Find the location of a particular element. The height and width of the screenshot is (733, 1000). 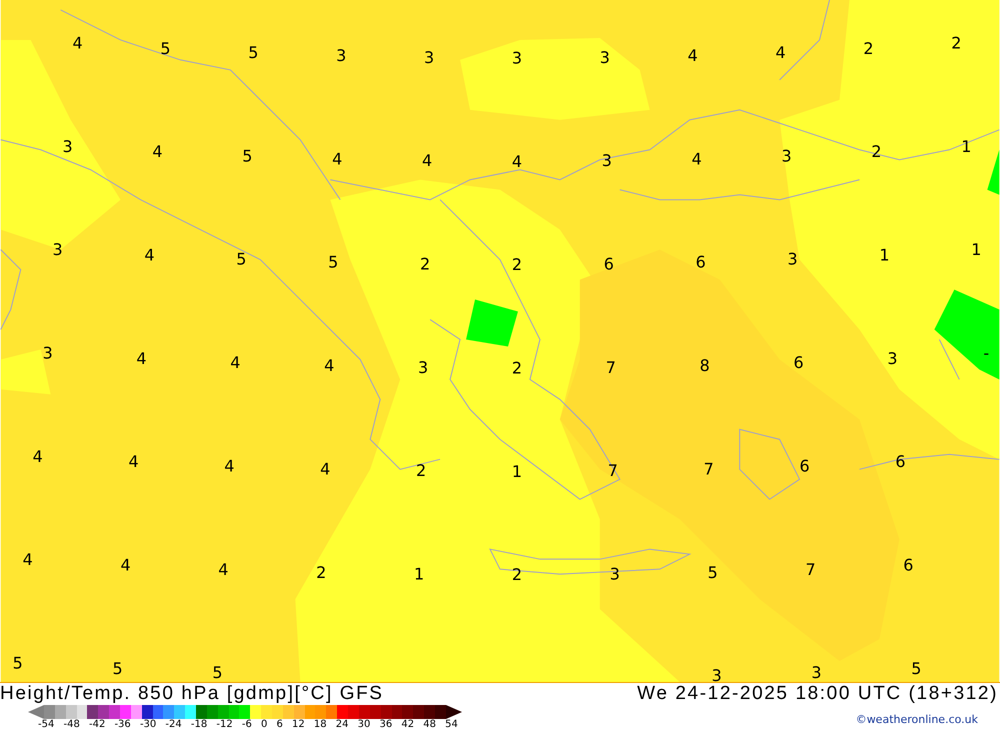

legend-tick-label: -30 is located at coordinates (148, 725).